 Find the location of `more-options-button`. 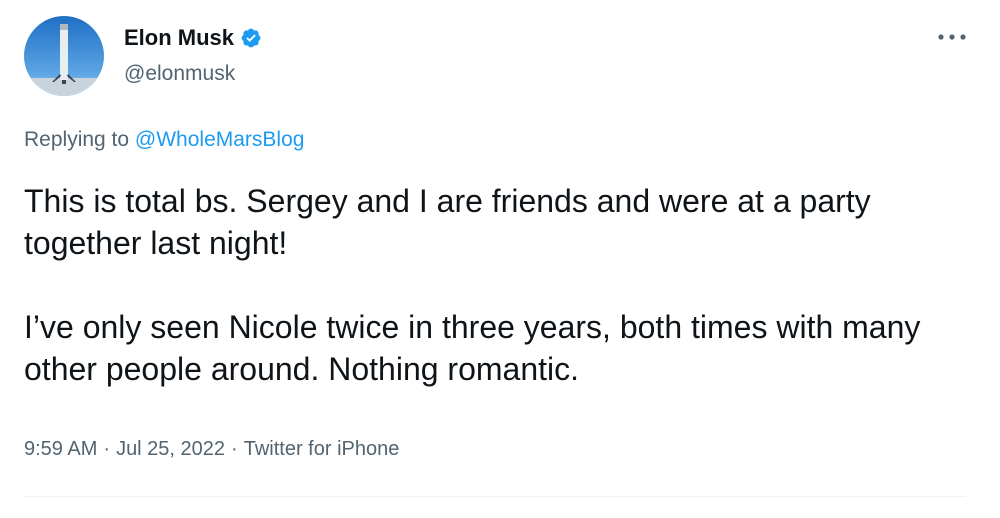

more-options-button is located at coordinates (952, 37).